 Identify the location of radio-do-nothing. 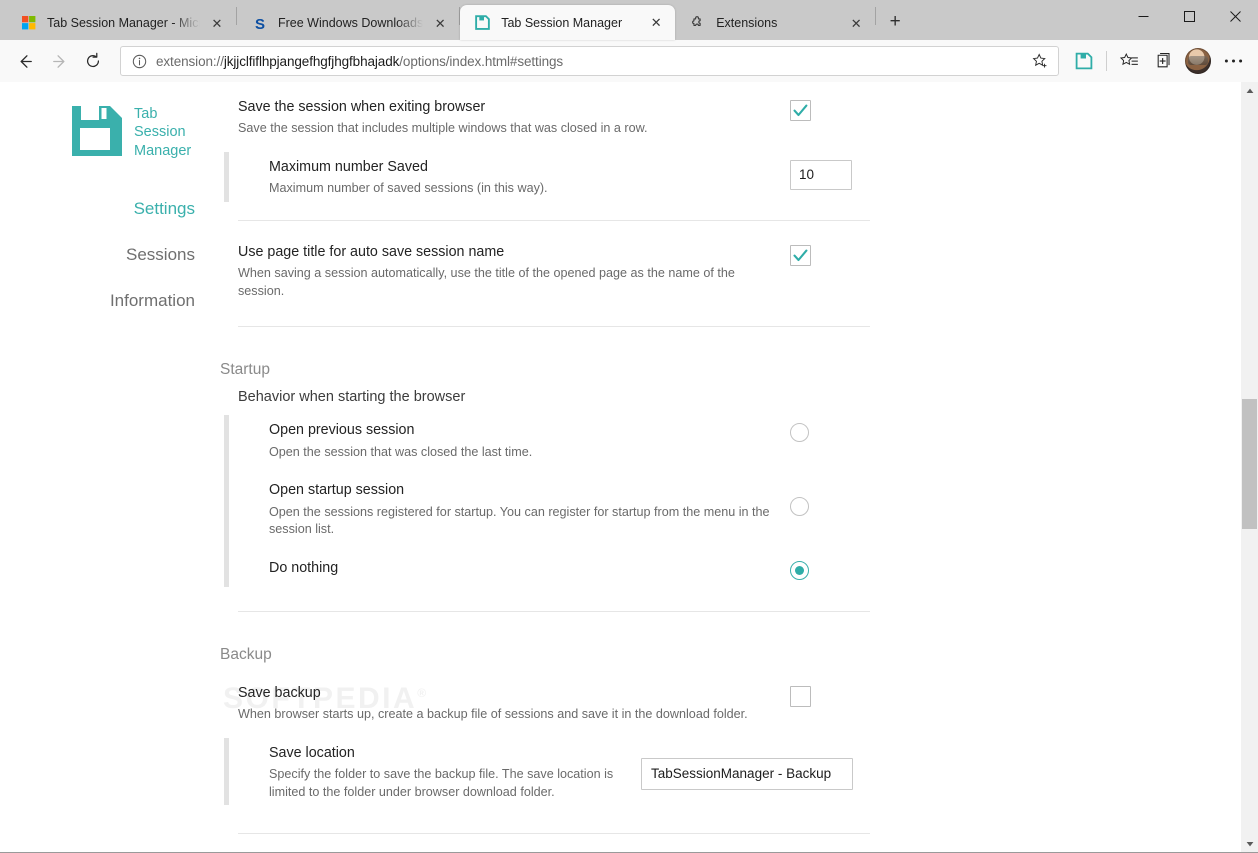
(799, 570).